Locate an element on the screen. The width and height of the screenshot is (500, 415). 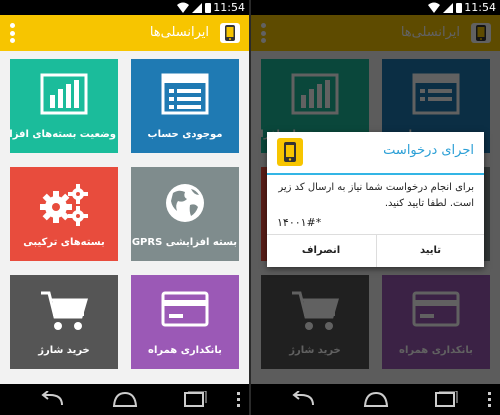
app-bar: ایرانسلی‌ها is located at coordinates (124, 33).